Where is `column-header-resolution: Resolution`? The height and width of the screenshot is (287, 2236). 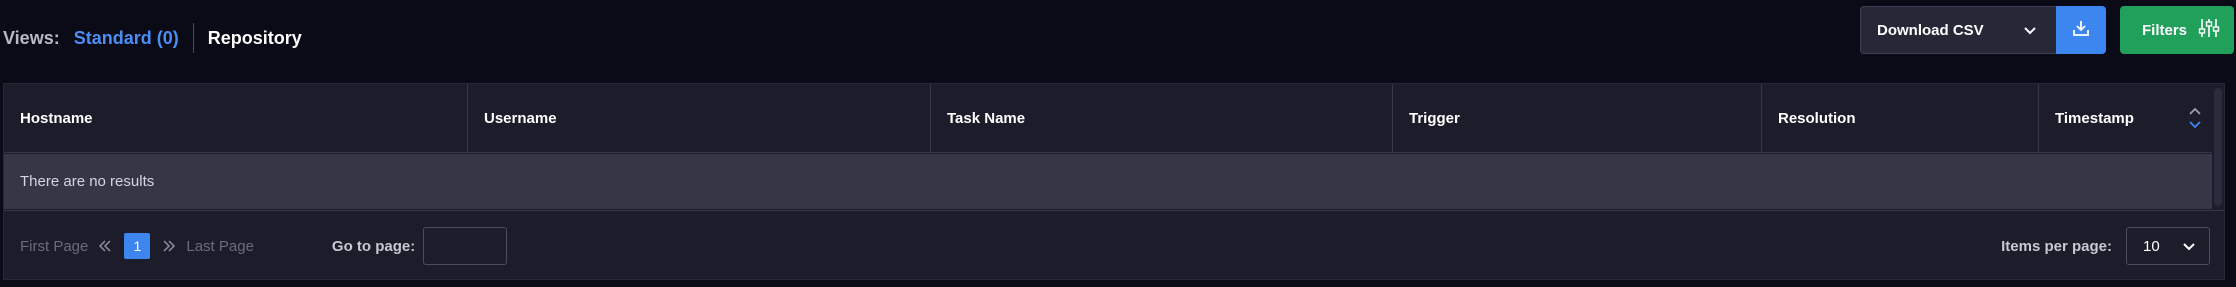
column-header-resolution: Resolution is located at coordinates (1900, 118).